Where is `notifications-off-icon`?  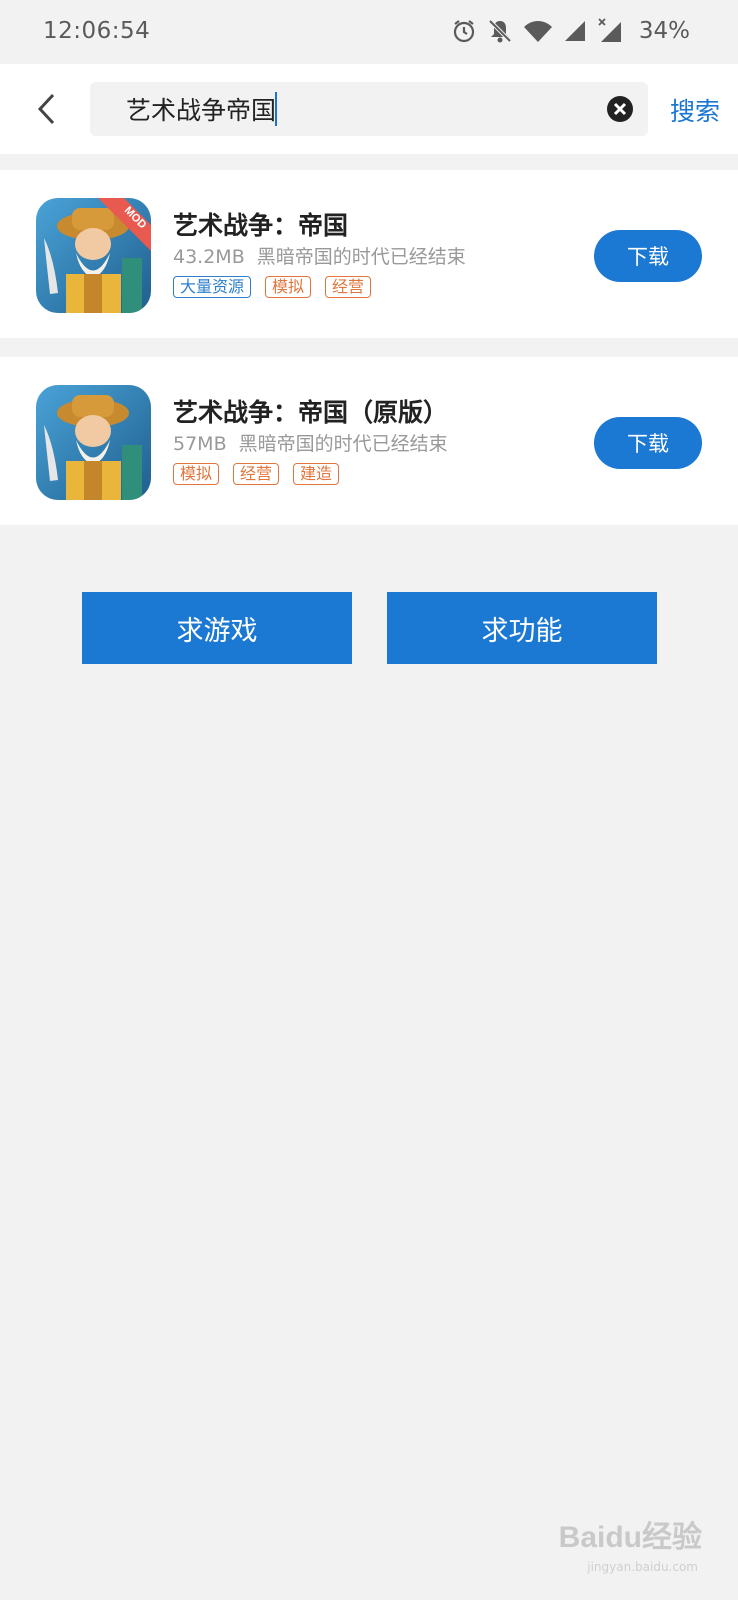 notifications-off-icon is located at coordinates (500, 31).